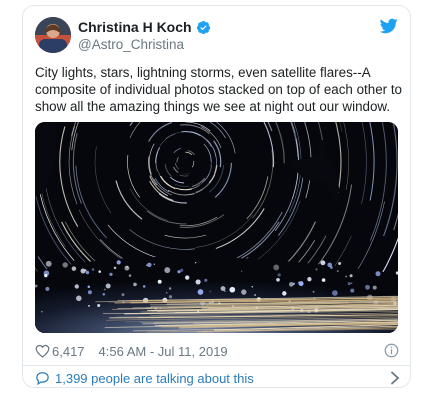 This screenshot has width=435, height=400. Describe the element at coordinates (53, 35) in the screenshot. I see `avatar` at that location.